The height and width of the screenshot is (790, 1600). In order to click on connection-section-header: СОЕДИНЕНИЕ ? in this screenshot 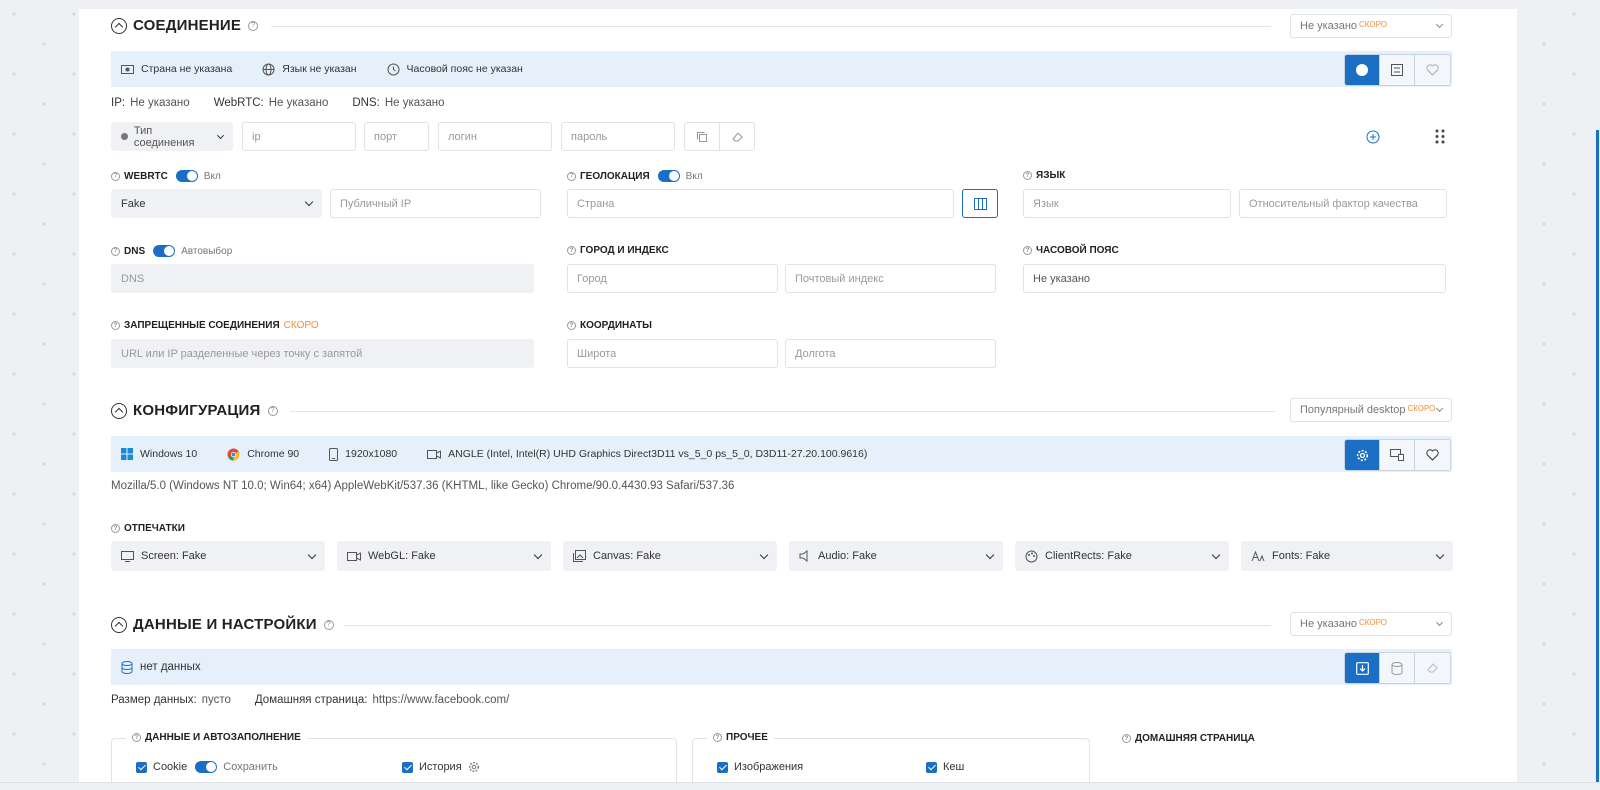, I will do `click(185, 25)`.